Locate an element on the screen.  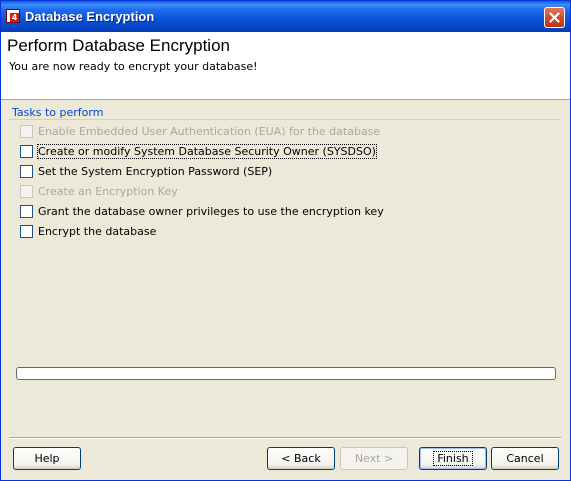
footer-divider is located at coordinates (285, 438).